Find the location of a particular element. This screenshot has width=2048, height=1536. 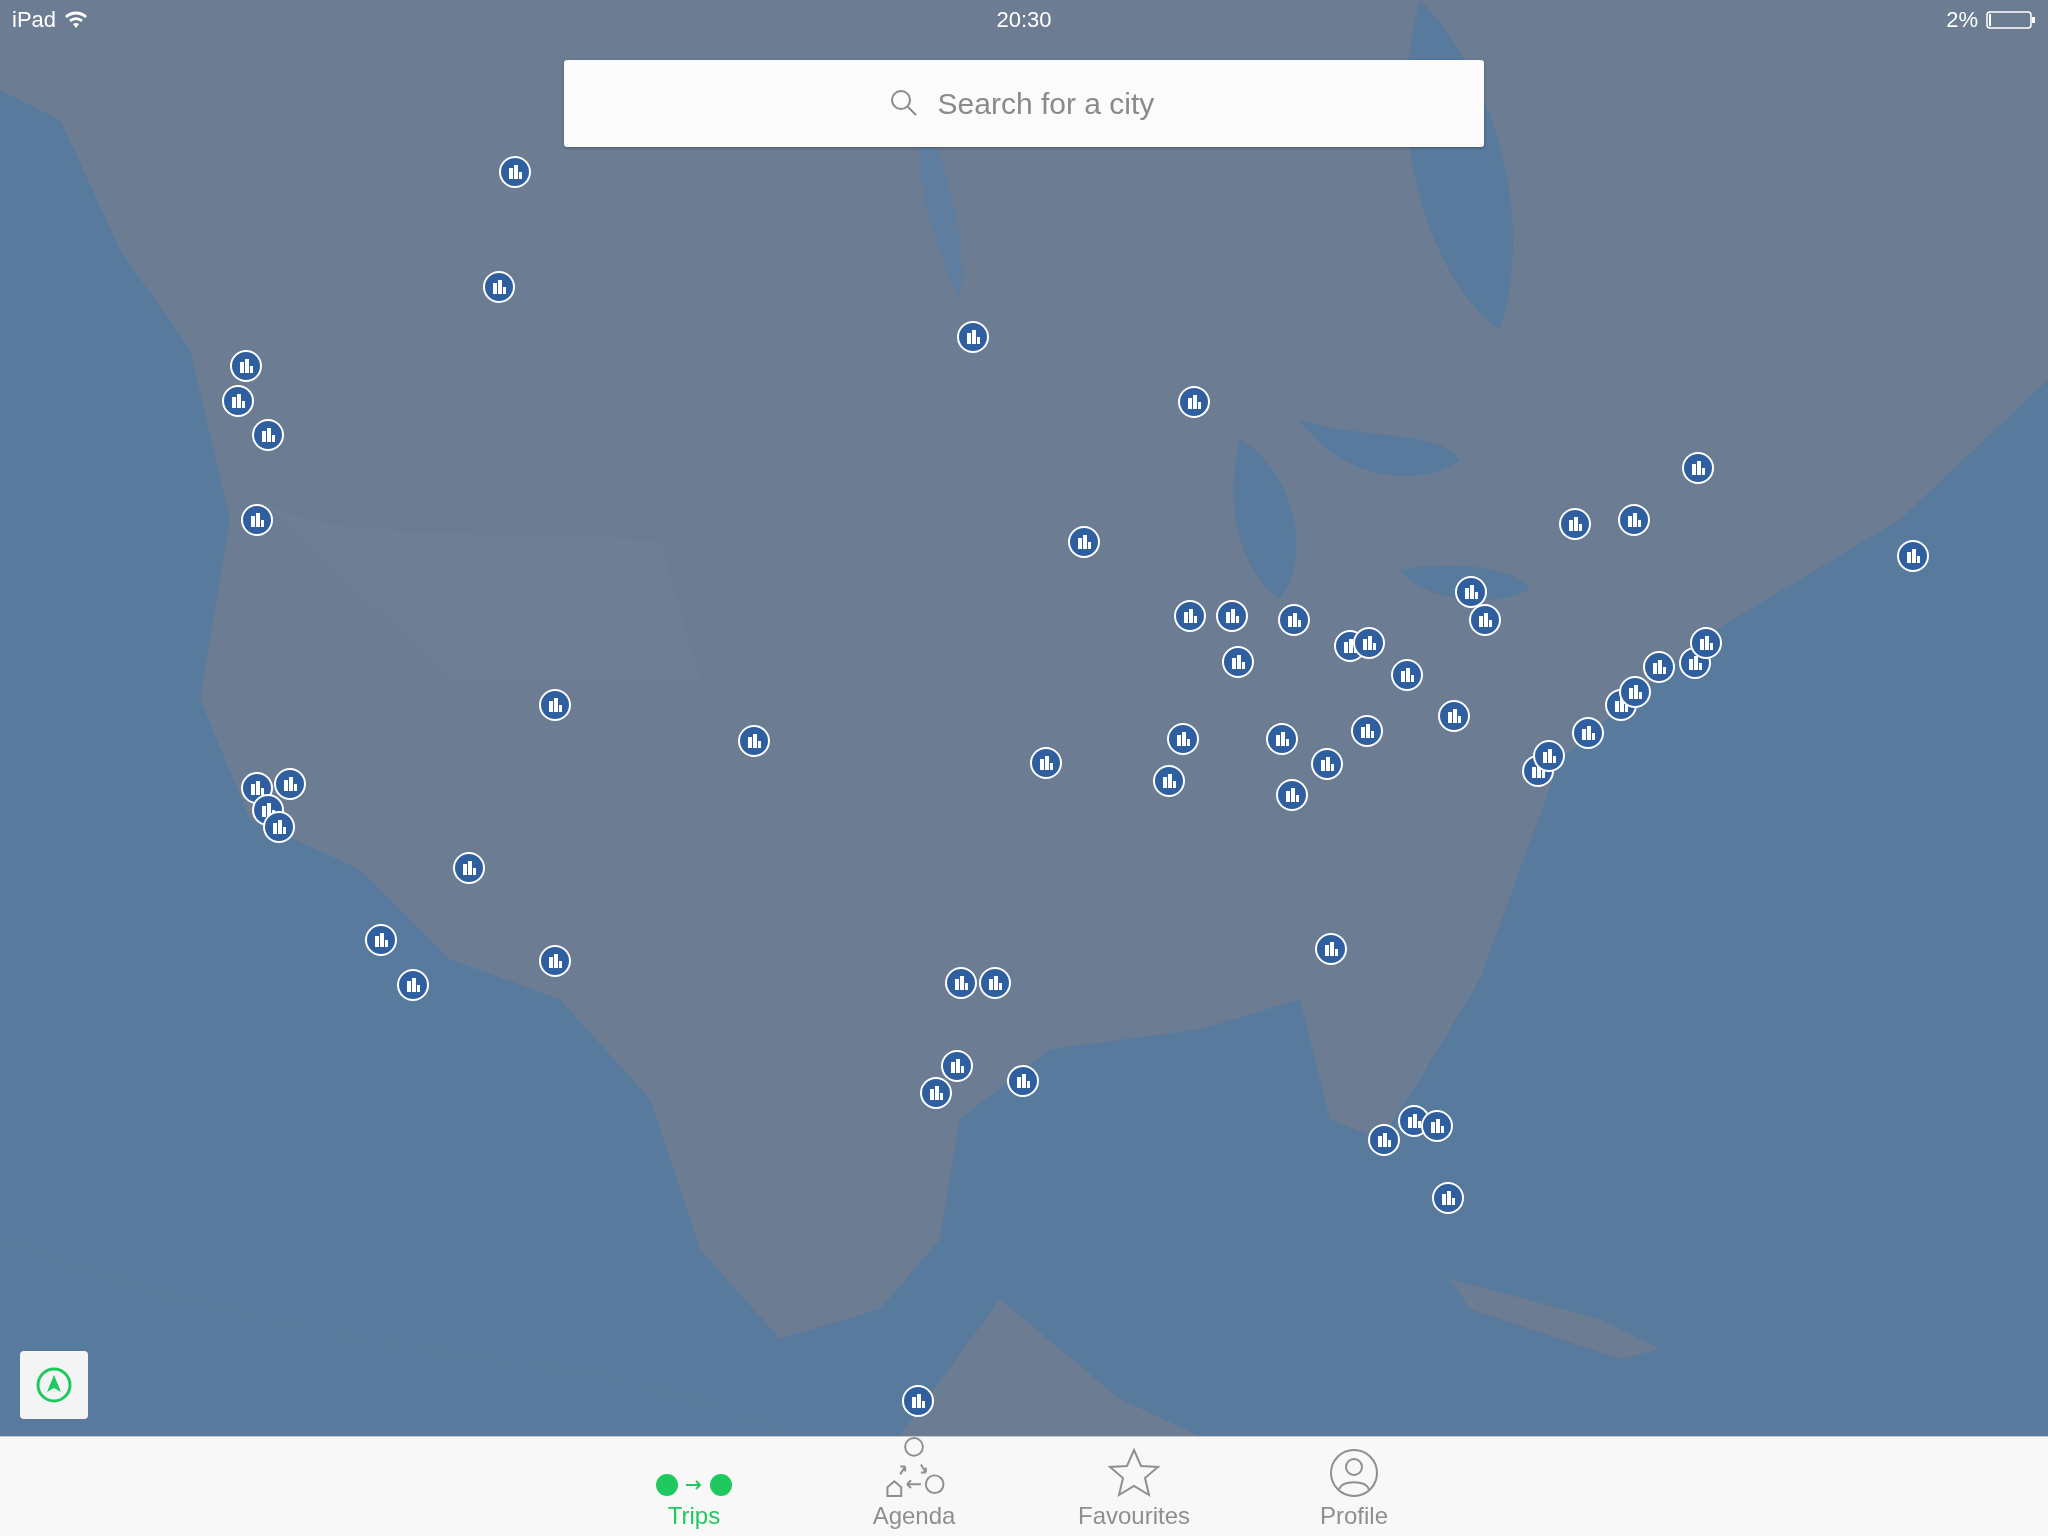

battery-icon is located at coordinates (2011, 20).